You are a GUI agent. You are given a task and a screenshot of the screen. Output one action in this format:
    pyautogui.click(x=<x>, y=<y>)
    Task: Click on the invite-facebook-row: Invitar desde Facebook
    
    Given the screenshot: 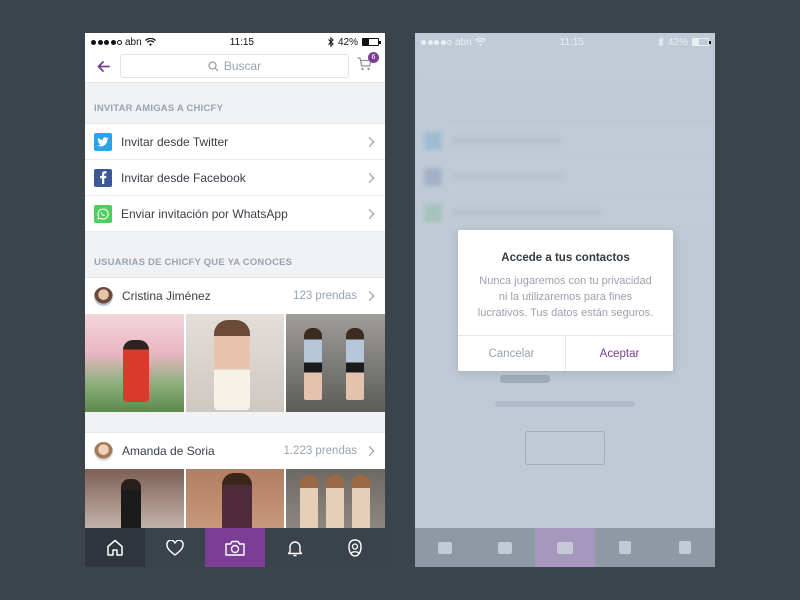 What is the action you would take?
    pyautogui.click(x=235, y=178)
    